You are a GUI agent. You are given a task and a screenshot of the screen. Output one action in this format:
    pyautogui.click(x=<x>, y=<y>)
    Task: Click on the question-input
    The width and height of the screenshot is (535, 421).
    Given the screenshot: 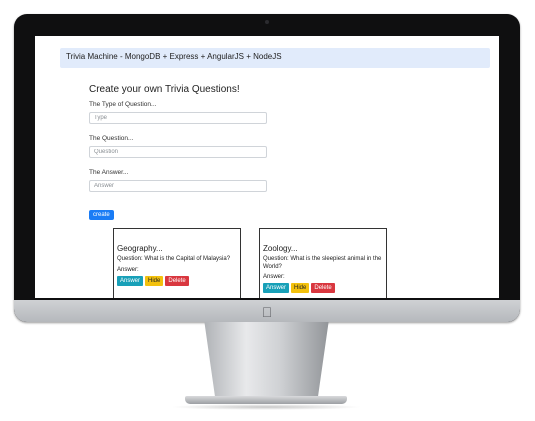 What is the action you would take?
    pyautogui.click(x=178, y=152)
    